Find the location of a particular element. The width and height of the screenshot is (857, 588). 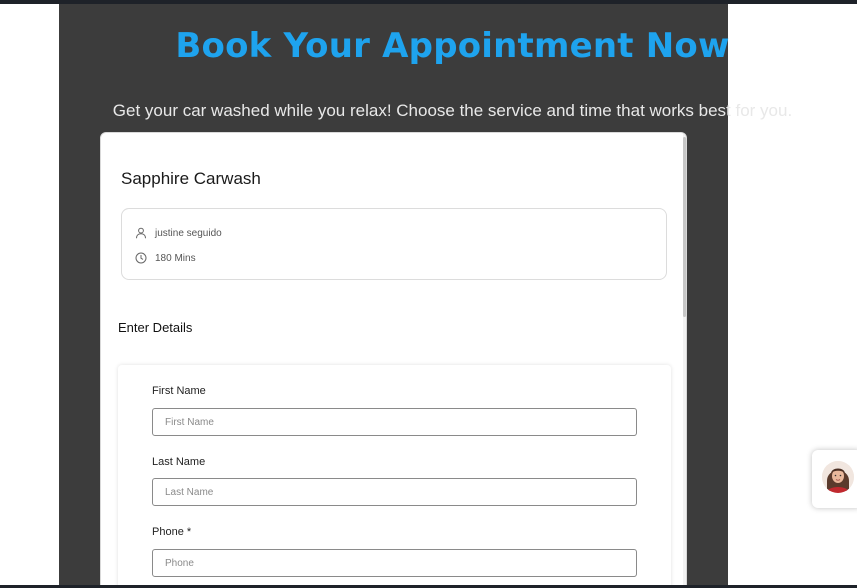

agent-avatar-icon is located at coordinates (838, 477).